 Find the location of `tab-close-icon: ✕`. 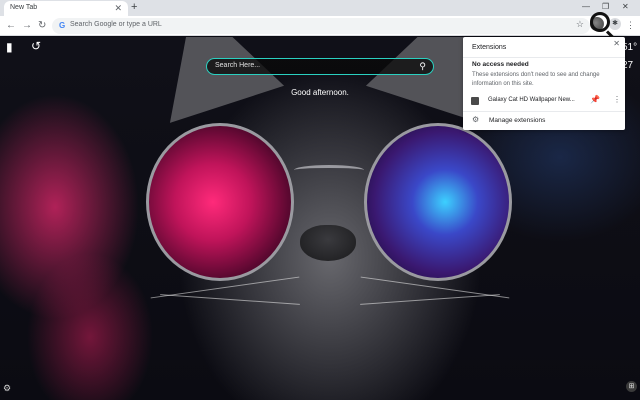

tab-close-icon: ✕ is located at coordinates (118, 8).